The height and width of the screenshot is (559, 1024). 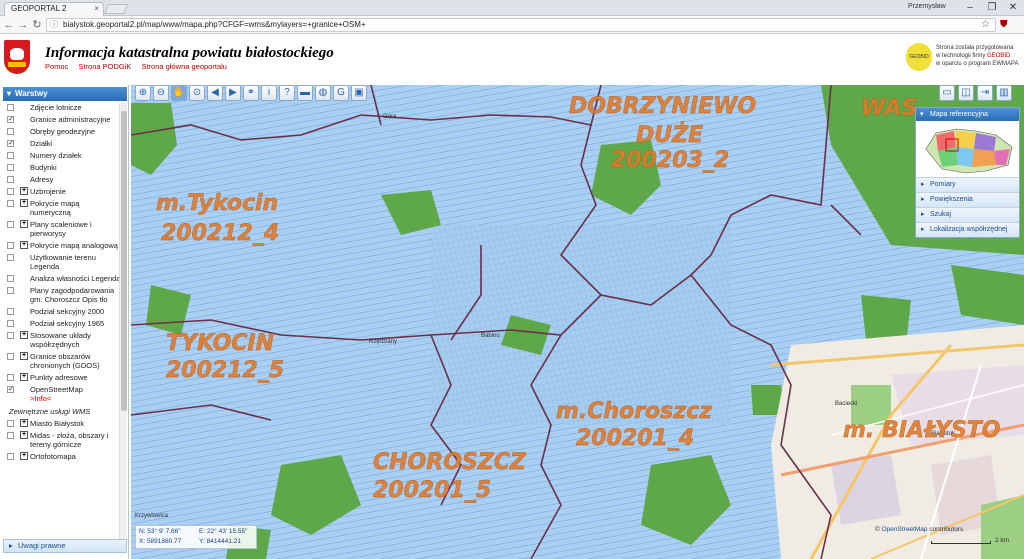 I want to click on layer-item: Numery działek, so click(x=62, y=155).